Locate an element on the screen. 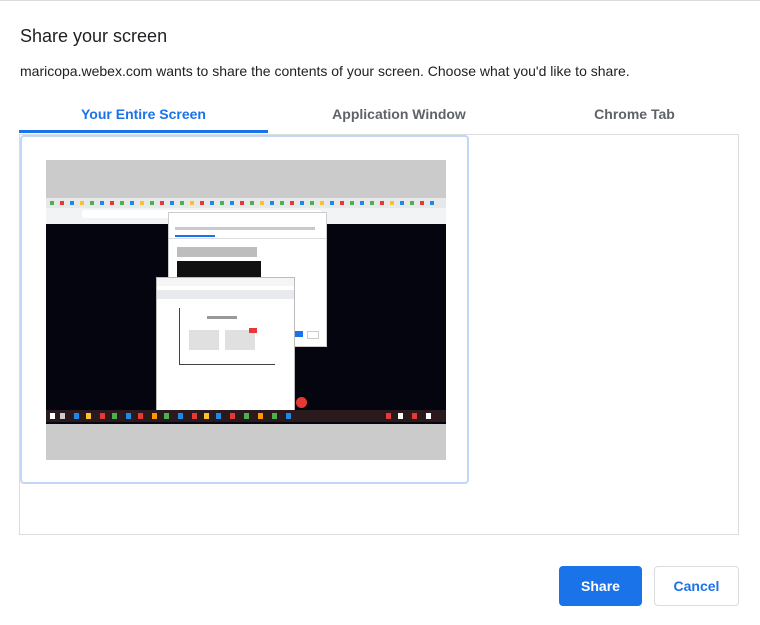 The width and height of the screenshot is (760, 625). tab-chrome-tab: Chrome Tab is located at coordinates (634, 115).